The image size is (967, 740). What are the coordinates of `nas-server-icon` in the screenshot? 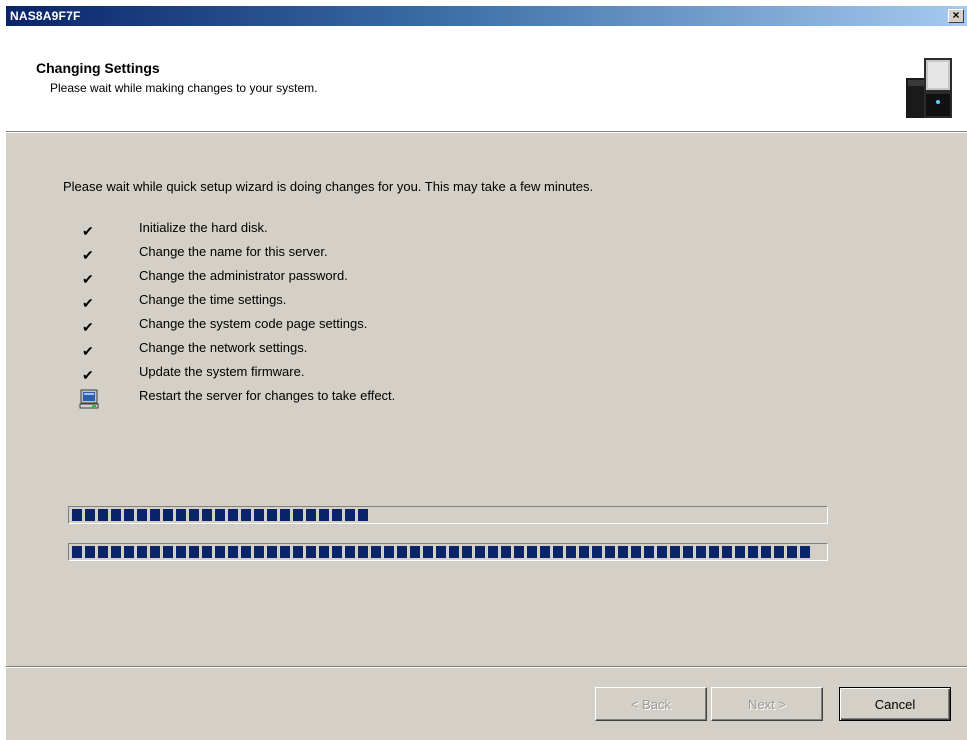 It's located at (929, 88).